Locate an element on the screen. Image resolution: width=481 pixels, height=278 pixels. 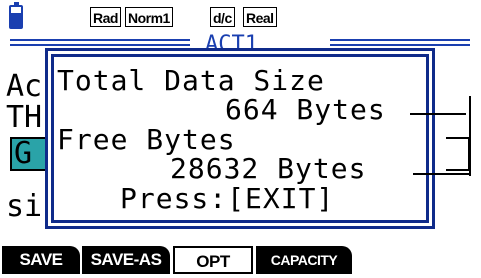
background-text-line-1: Ac is located at coordinates (24, 86).